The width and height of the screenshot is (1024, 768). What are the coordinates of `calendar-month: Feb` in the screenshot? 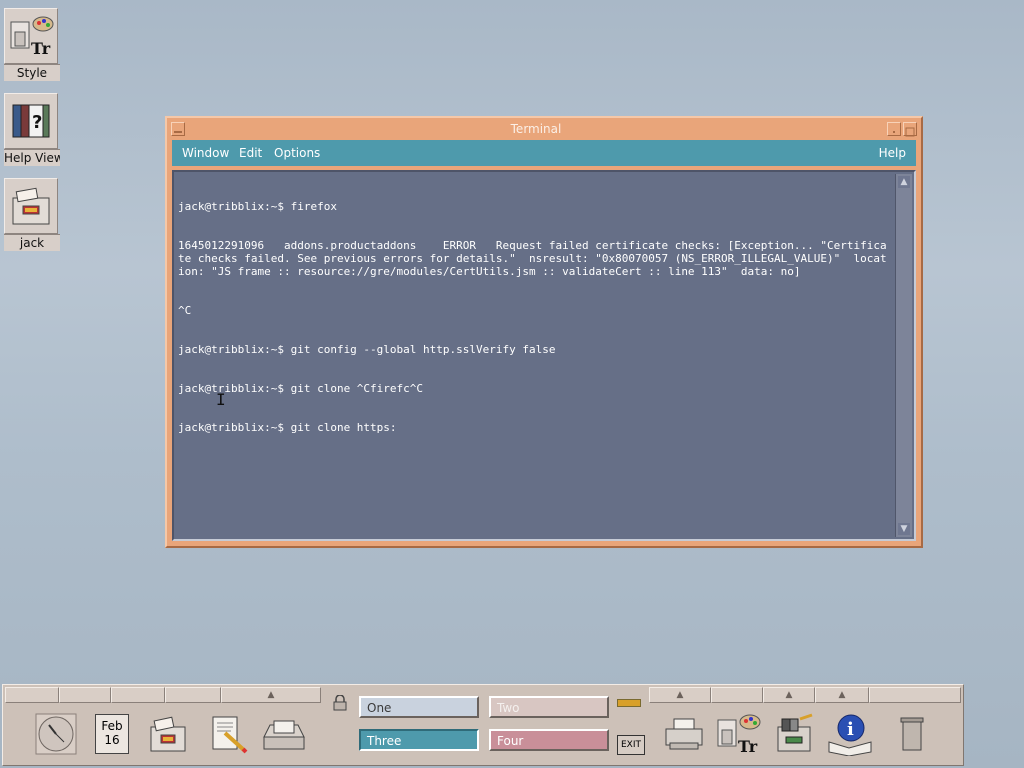 It's located at (112, 726).